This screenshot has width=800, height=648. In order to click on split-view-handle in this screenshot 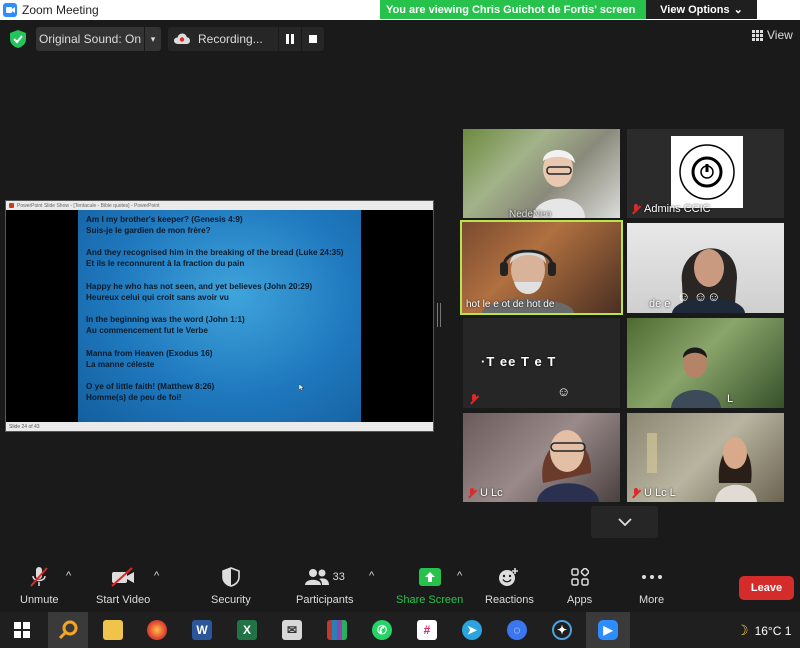, I will do `click(439, 315)`.